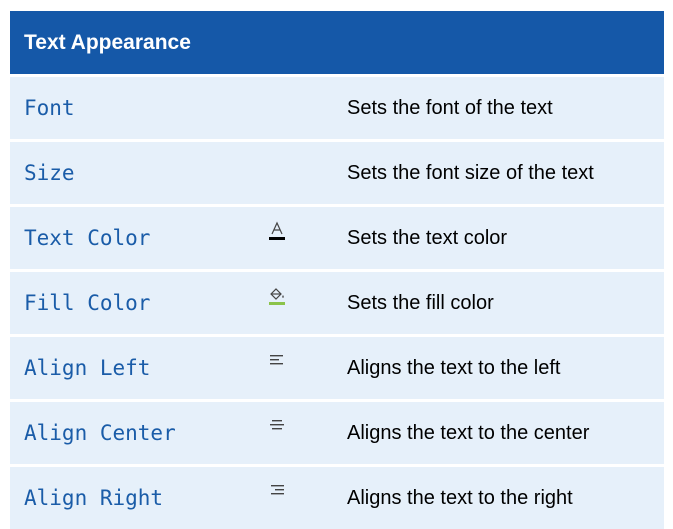 Image resolution: width=673 pixels, height=529 pixels. What do you see at coordinates (337, 173) in the screenshot?
I see `table-row-size: Size Sets the font size of the text` at bounding box center [337, 173].